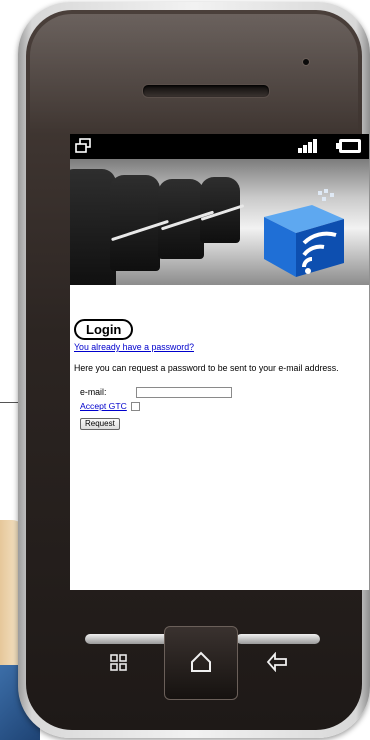 The height and width of the screenshot is (740, 370). What do you see at coordinates (100, 424) in the screenshot?
I see `request-button: Request` at bounding box center [100, 424].